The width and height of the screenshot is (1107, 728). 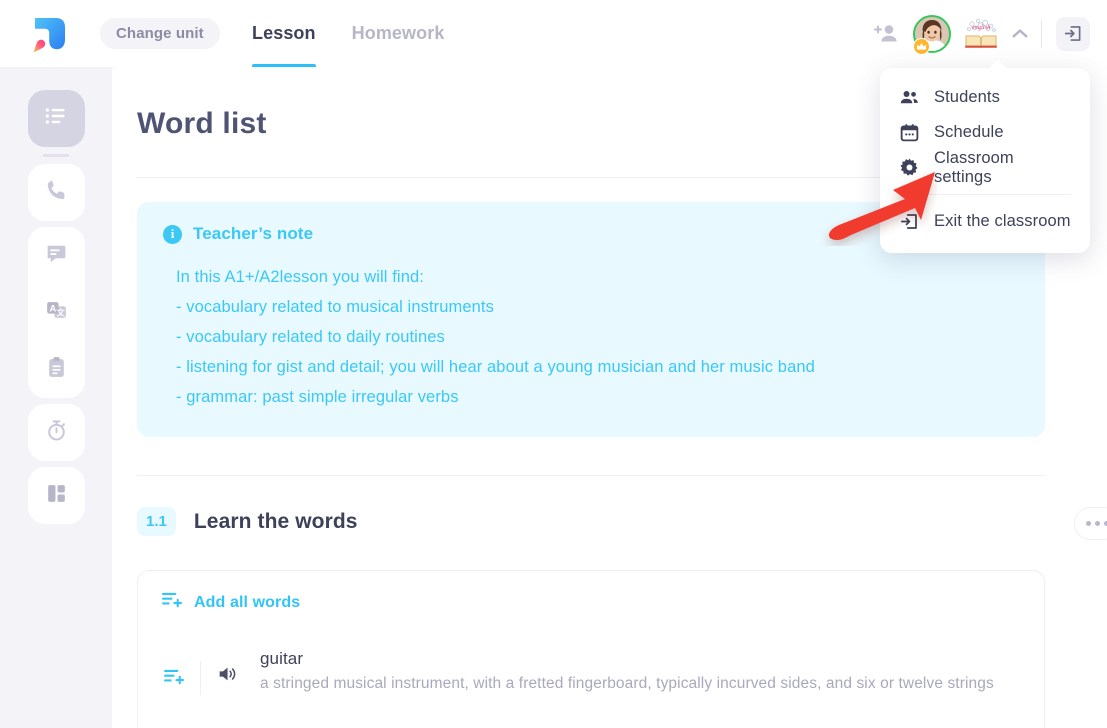 What do you see at coordinates (591, 475) in the screenshot?
I see `section-divider` at bounding box center [591, 475].